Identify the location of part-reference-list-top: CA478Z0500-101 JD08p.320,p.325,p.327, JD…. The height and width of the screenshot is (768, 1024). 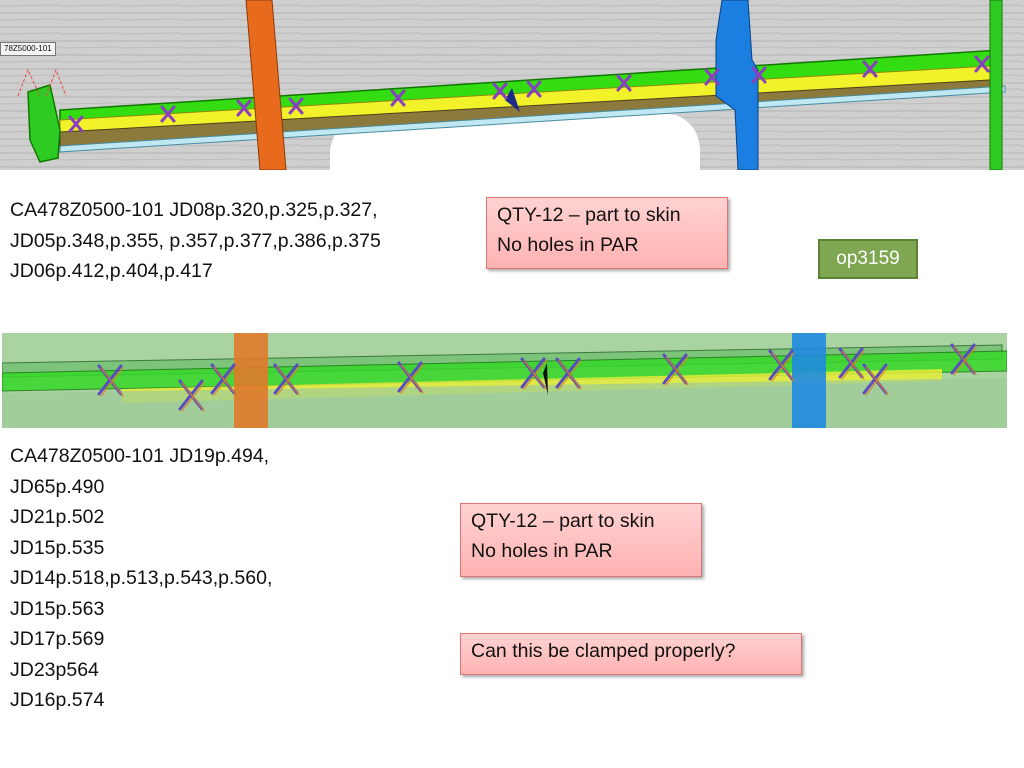
(195, 241).